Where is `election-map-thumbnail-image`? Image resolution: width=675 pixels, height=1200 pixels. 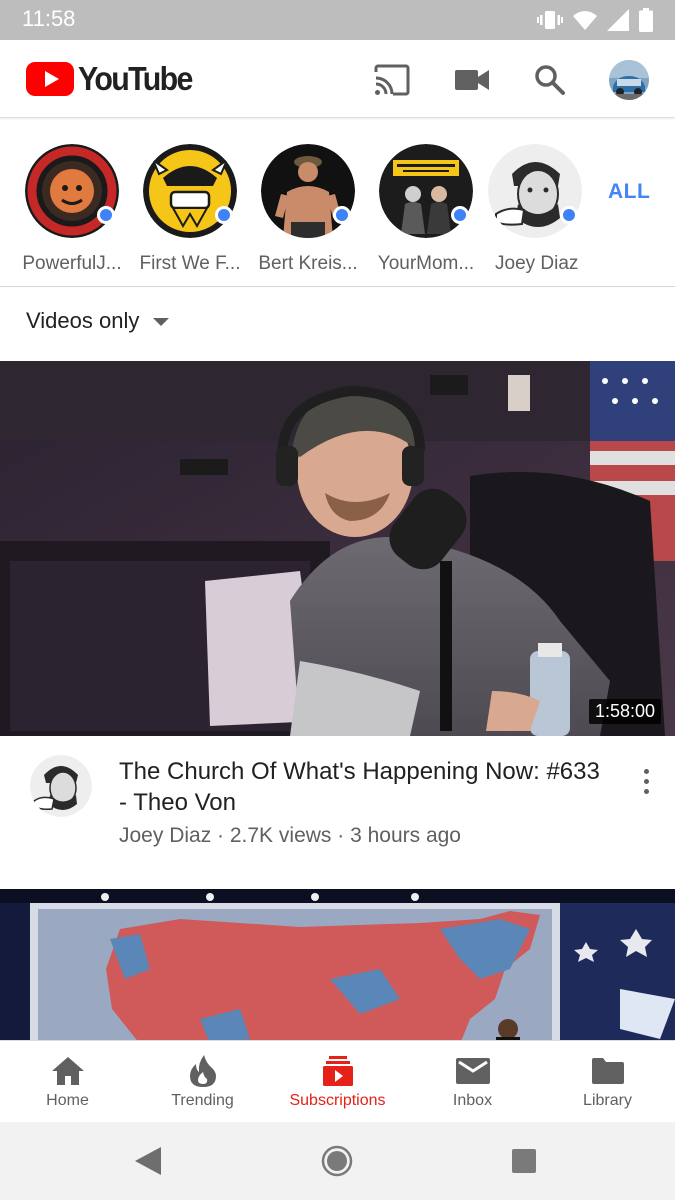
election-map-thumbnail-image is located at coordinates (337, 966).